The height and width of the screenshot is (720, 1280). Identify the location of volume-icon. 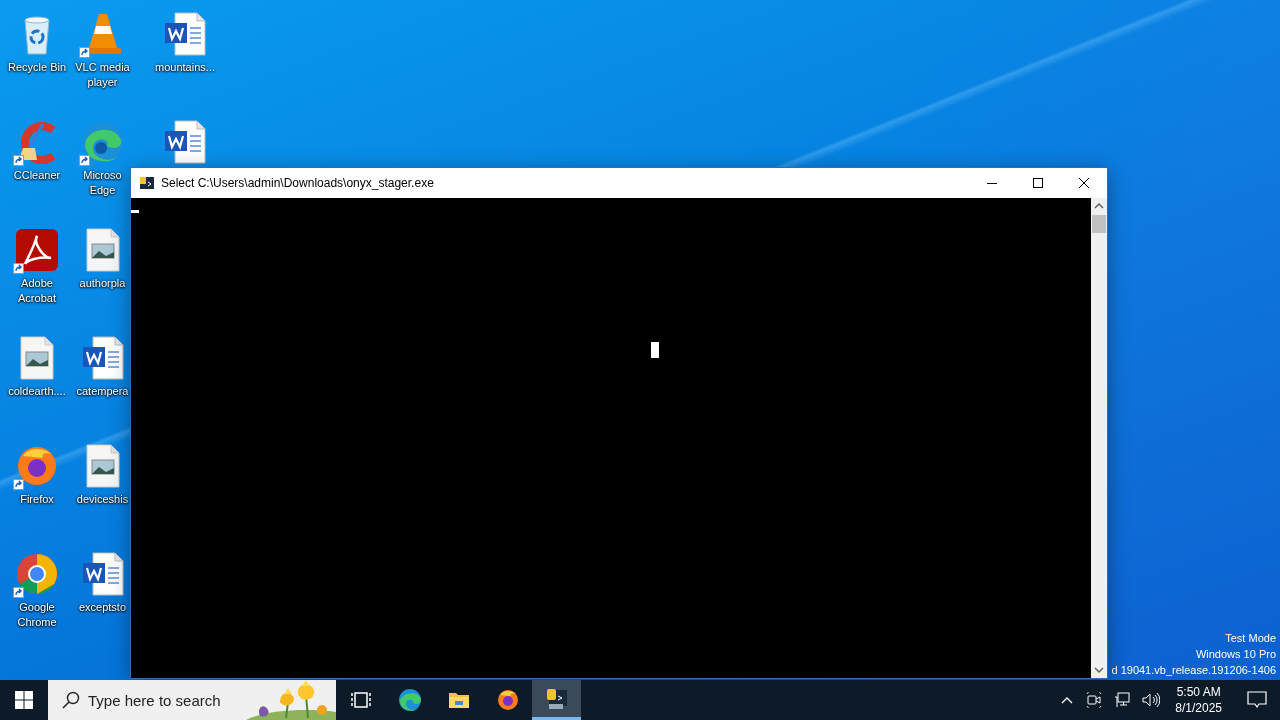
(1151, 700).